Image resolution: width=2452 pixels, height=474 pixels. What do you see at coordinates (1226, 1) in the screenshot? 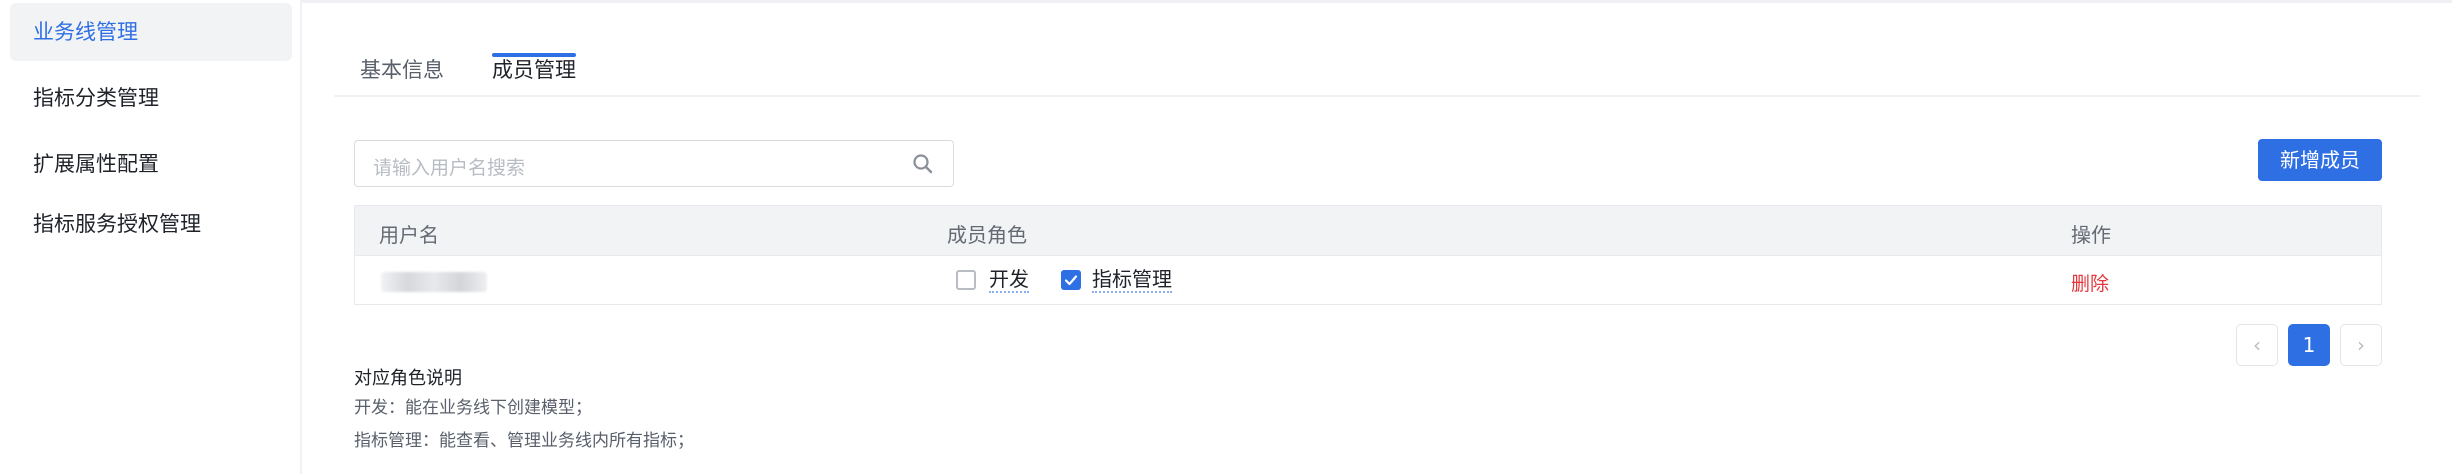
I see `top-divider` at bounding box center [1226, 1].